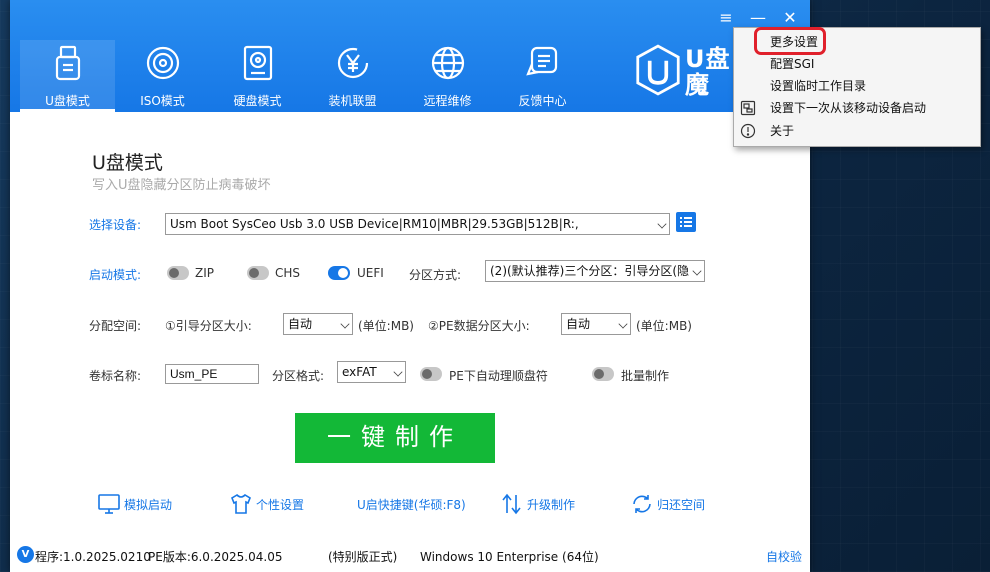  I want to click on tool-label: 升级制作, so click(551, 504).